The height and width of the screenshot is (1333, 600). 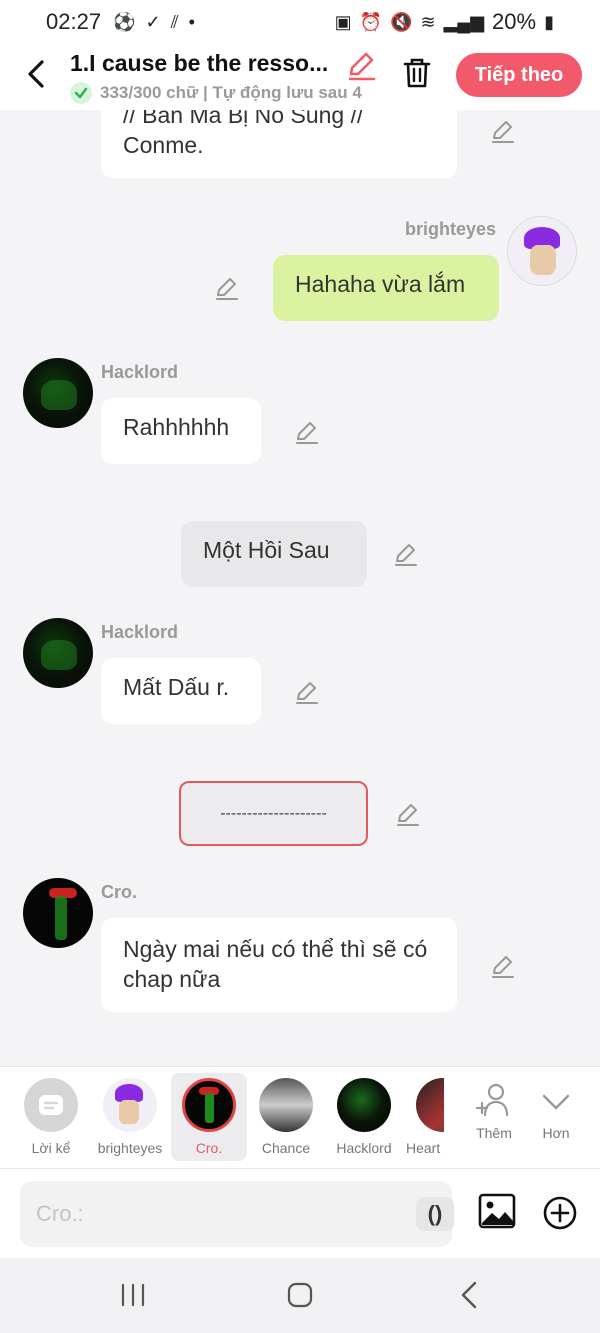 I want to click on word-count-status: 333/300 chữ | Tự động lưu sau 4, so click(x=220, y=93).